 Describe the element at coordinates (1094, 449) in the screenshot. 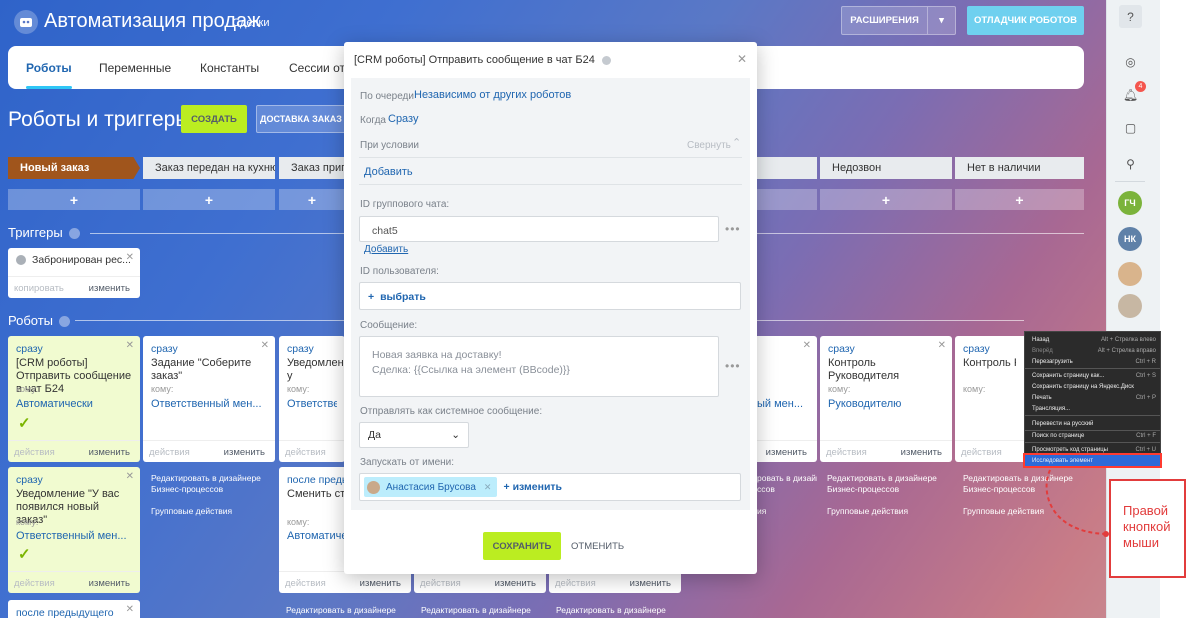

I see `menu-item-view-source: Просмотреть код страницы Ctrl + U` at that location.